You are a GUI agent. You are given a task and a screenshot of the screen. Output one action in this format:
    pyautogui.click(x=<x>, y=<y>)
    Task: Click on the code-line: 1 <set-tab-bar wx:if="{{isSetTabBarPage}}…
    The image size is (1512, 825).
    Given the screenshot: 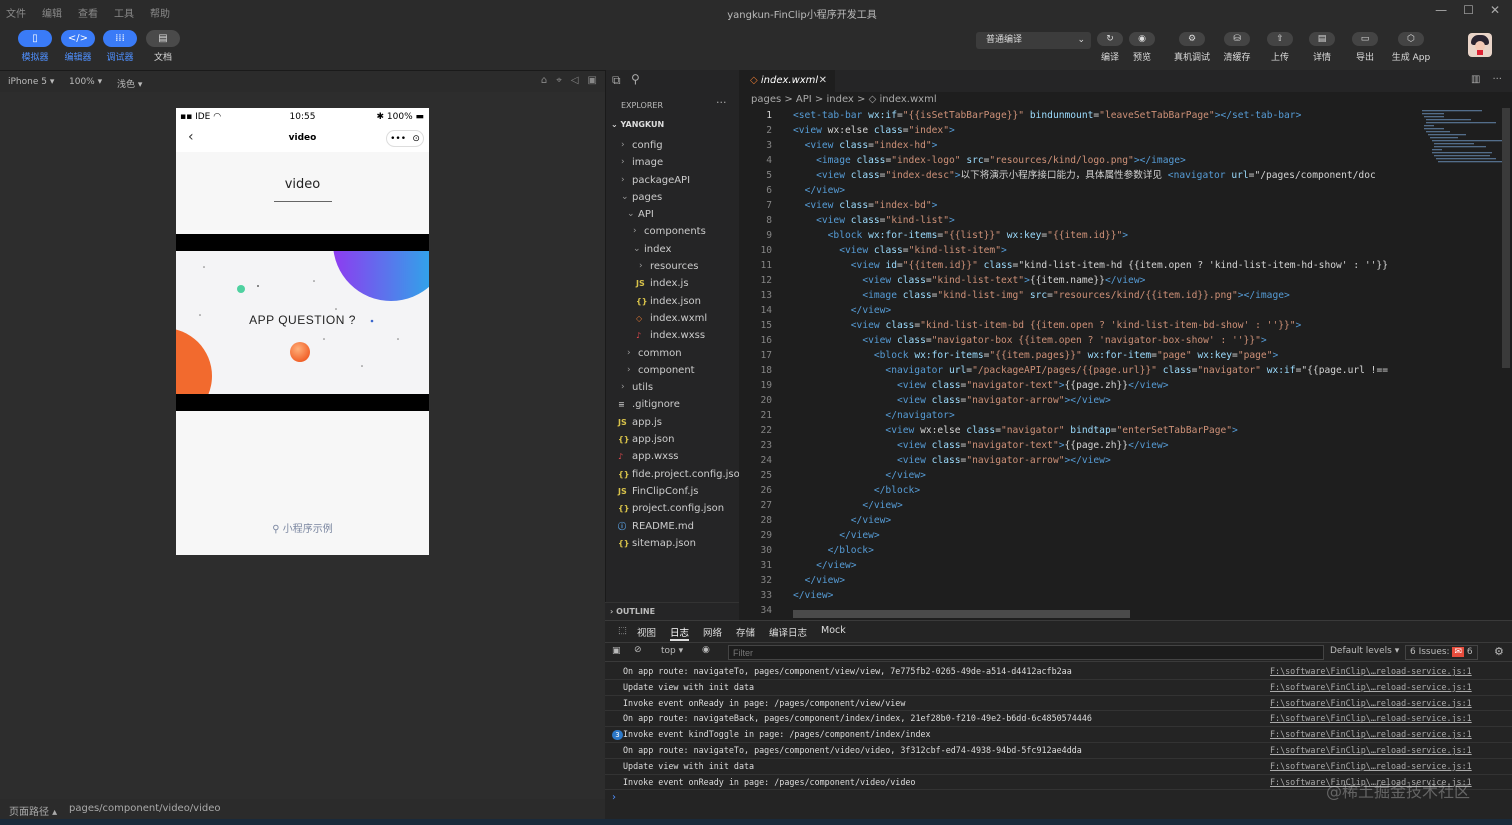 What is the action you would take?
    pyautogui.click(x=1076, y=115)
    